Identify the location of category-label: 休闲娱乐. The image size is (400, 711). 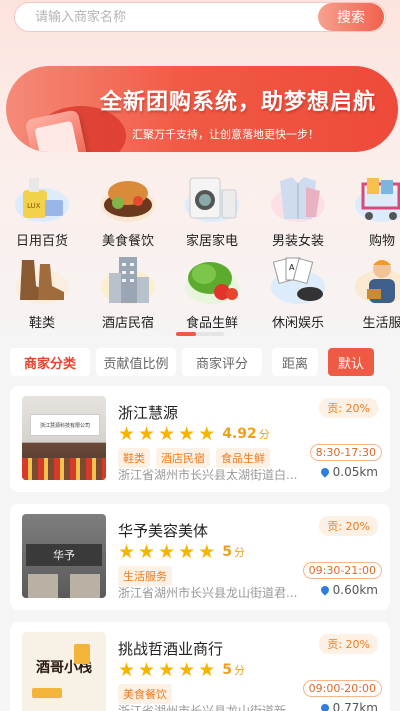
(297, 323).